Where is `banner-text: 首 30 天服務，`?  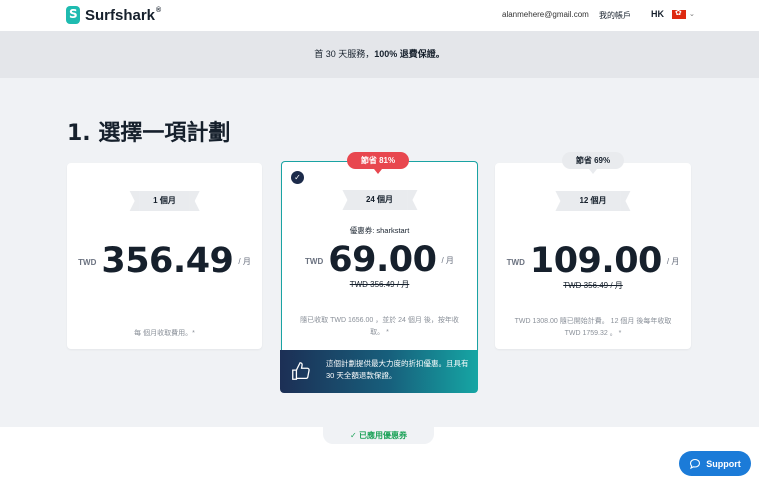 banner-text: 首 30 天服務， is located at coordinates (344, 54).